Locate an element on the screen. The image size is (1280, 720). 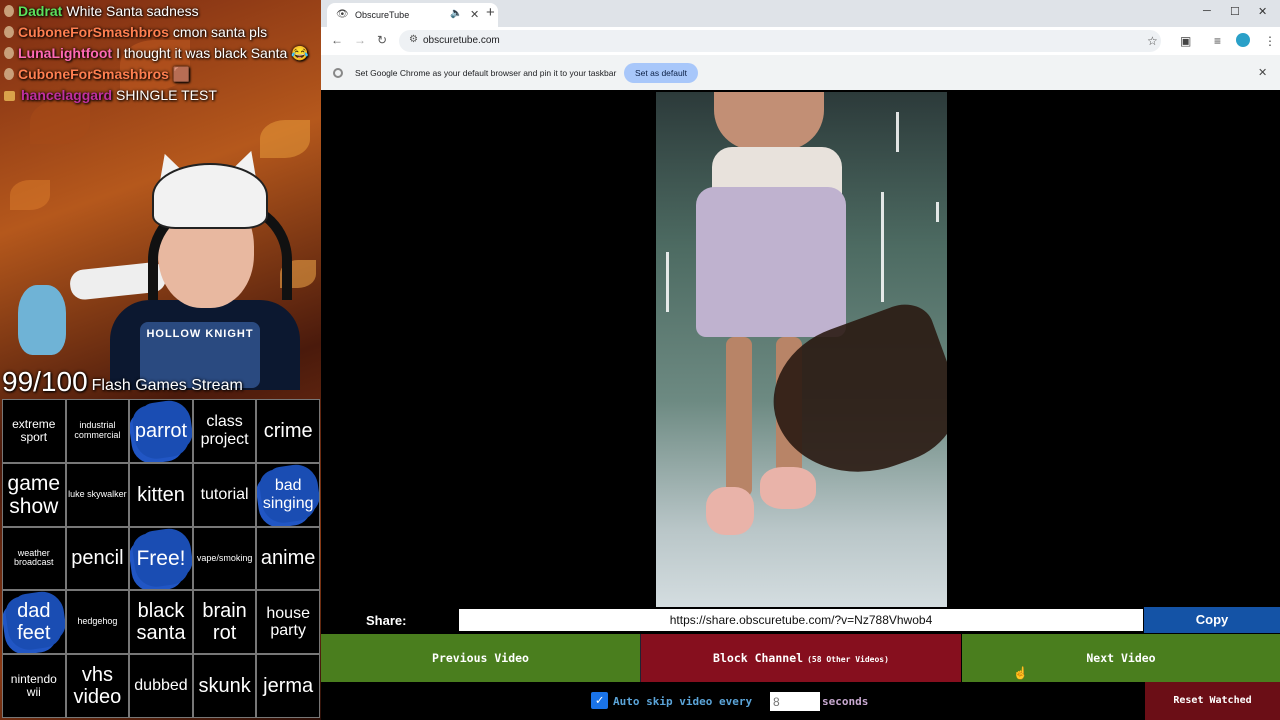
bingo-cell-label: kitten is located at coordinates (161, 494).